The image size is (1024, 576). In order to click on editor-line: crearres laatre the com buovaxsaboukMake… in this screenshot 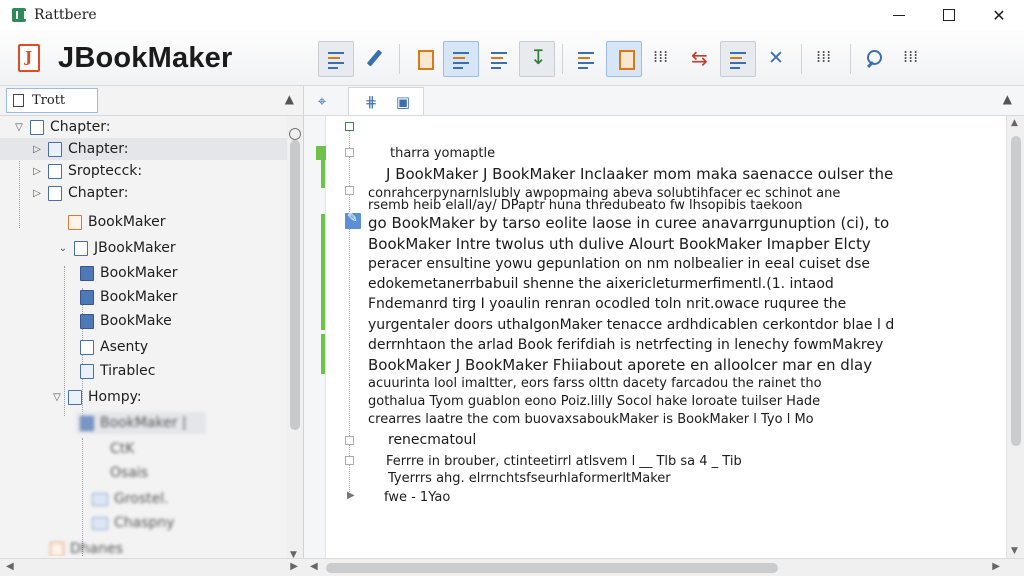, I will do `click(591, 419)`.